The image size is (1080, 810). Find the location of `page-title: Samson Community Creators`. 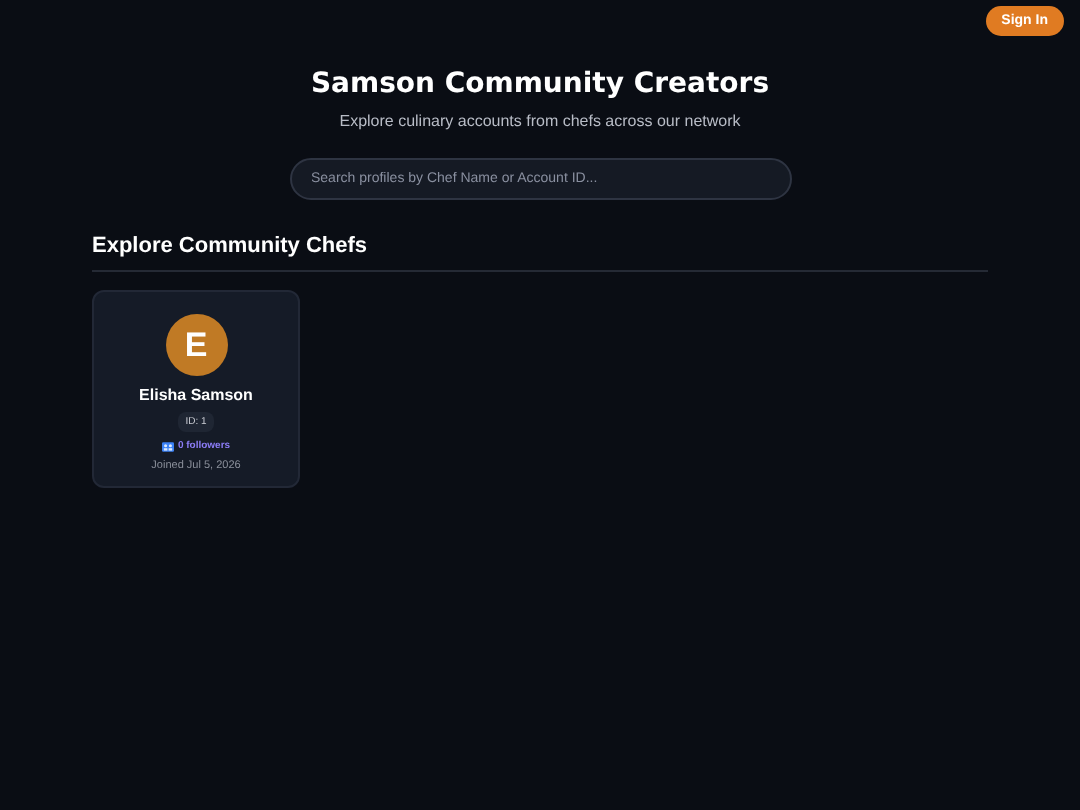

page-title: Samson Community Creators is located at coordinates (540, 84).